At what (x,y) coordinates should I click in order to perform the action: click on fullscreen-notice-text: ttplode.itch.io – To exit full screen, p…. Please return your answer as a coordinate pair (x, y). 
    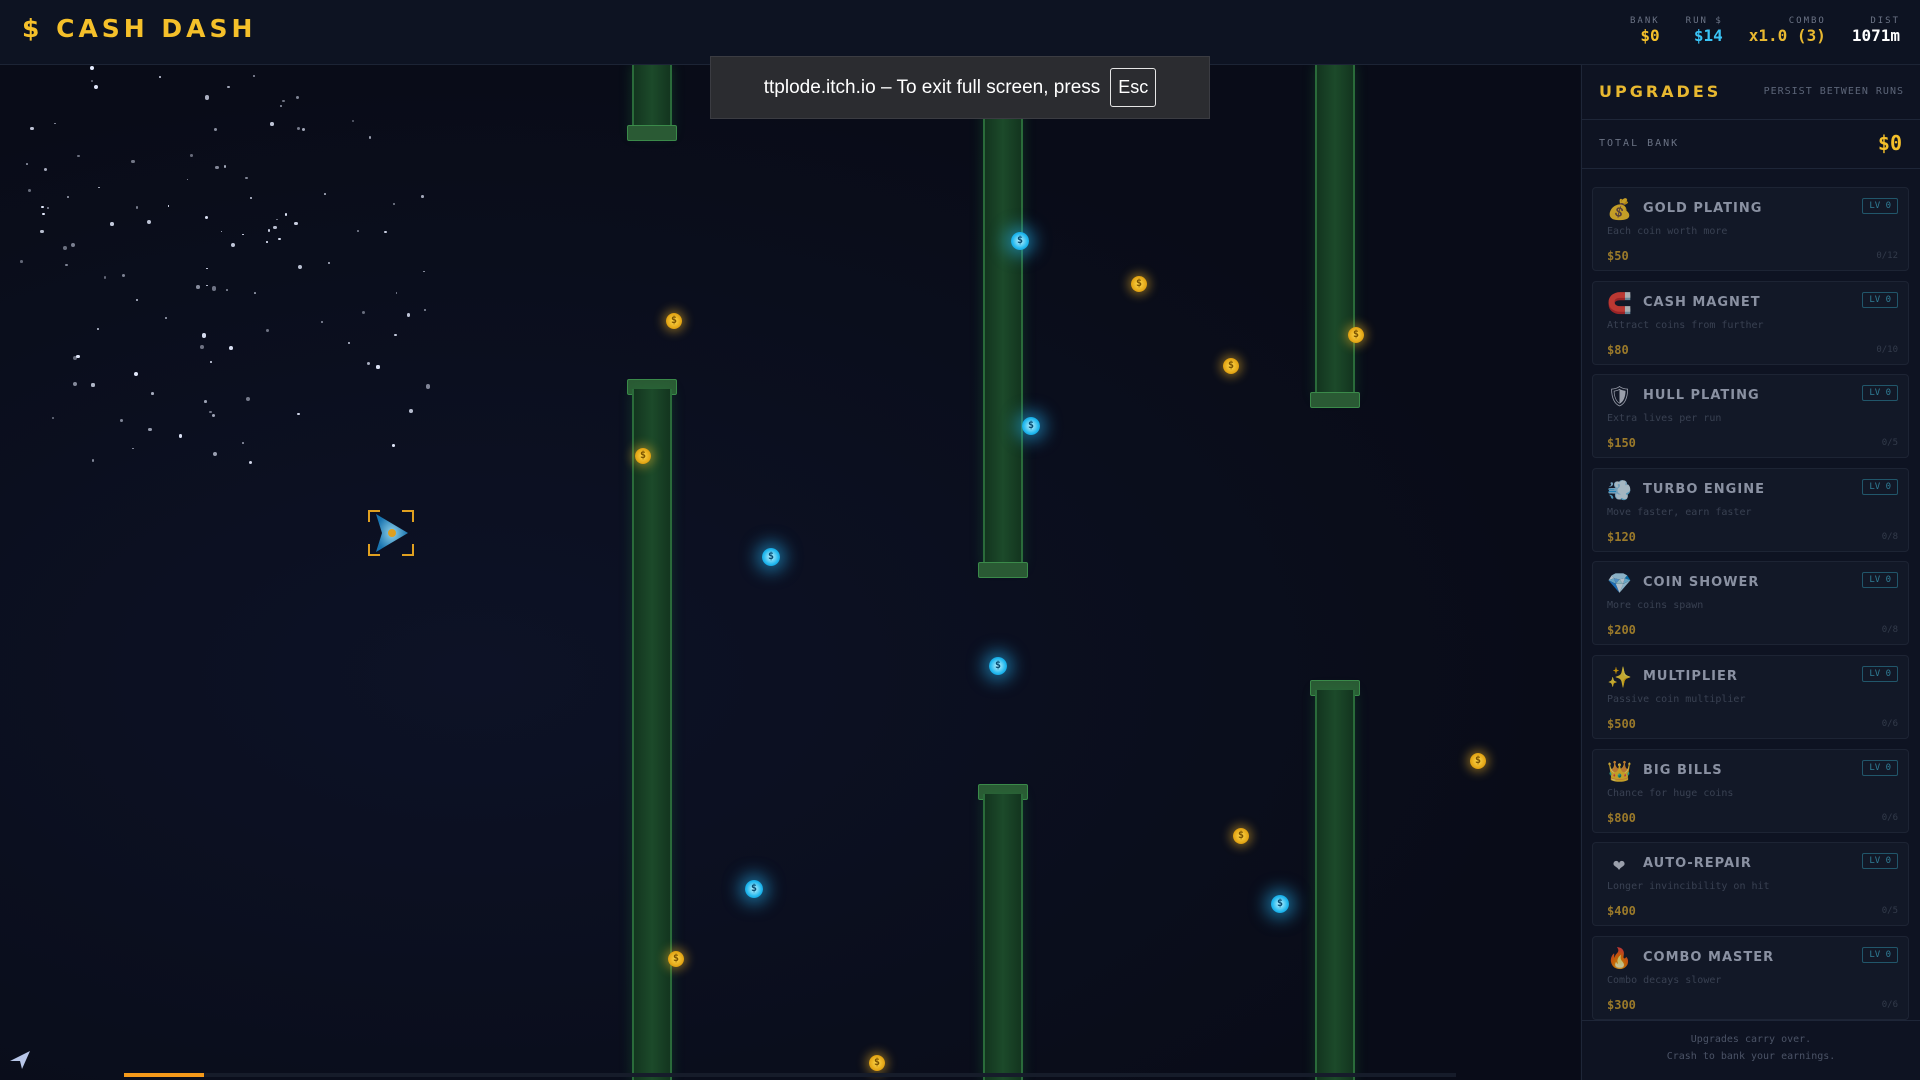
    Looking at the image, I should click on (932, 87).